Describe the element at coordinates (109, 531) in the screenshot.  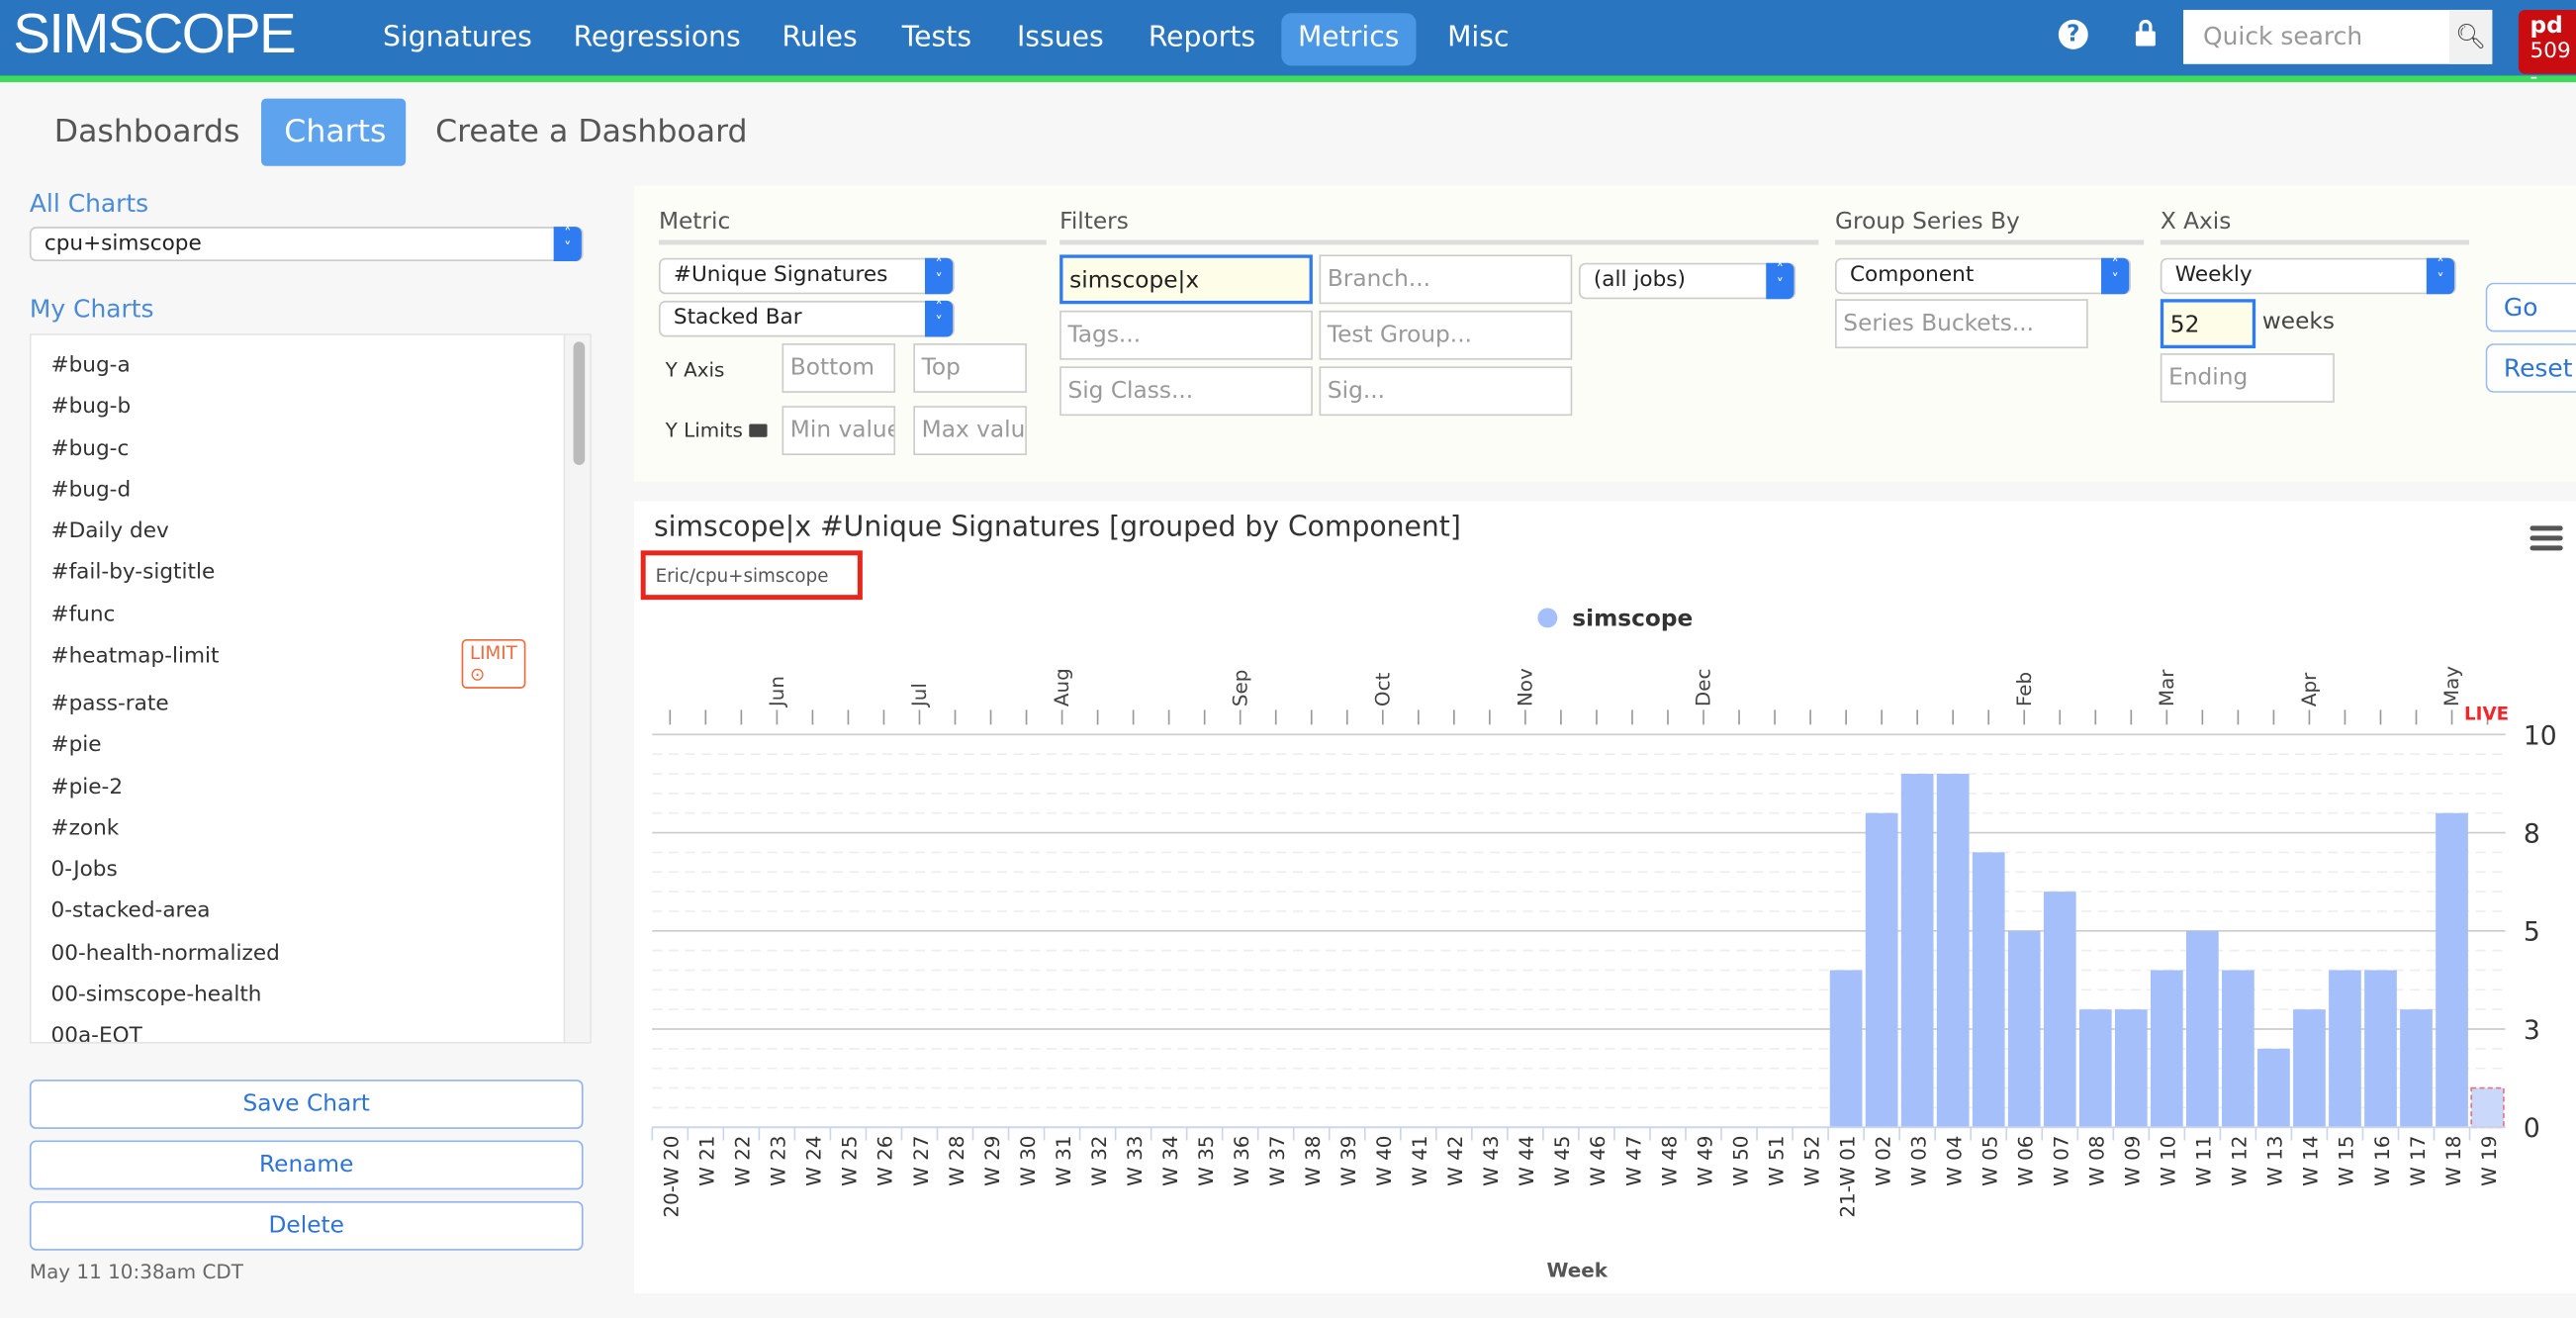
I see `chart-list-item: #Daily dev` at that location.